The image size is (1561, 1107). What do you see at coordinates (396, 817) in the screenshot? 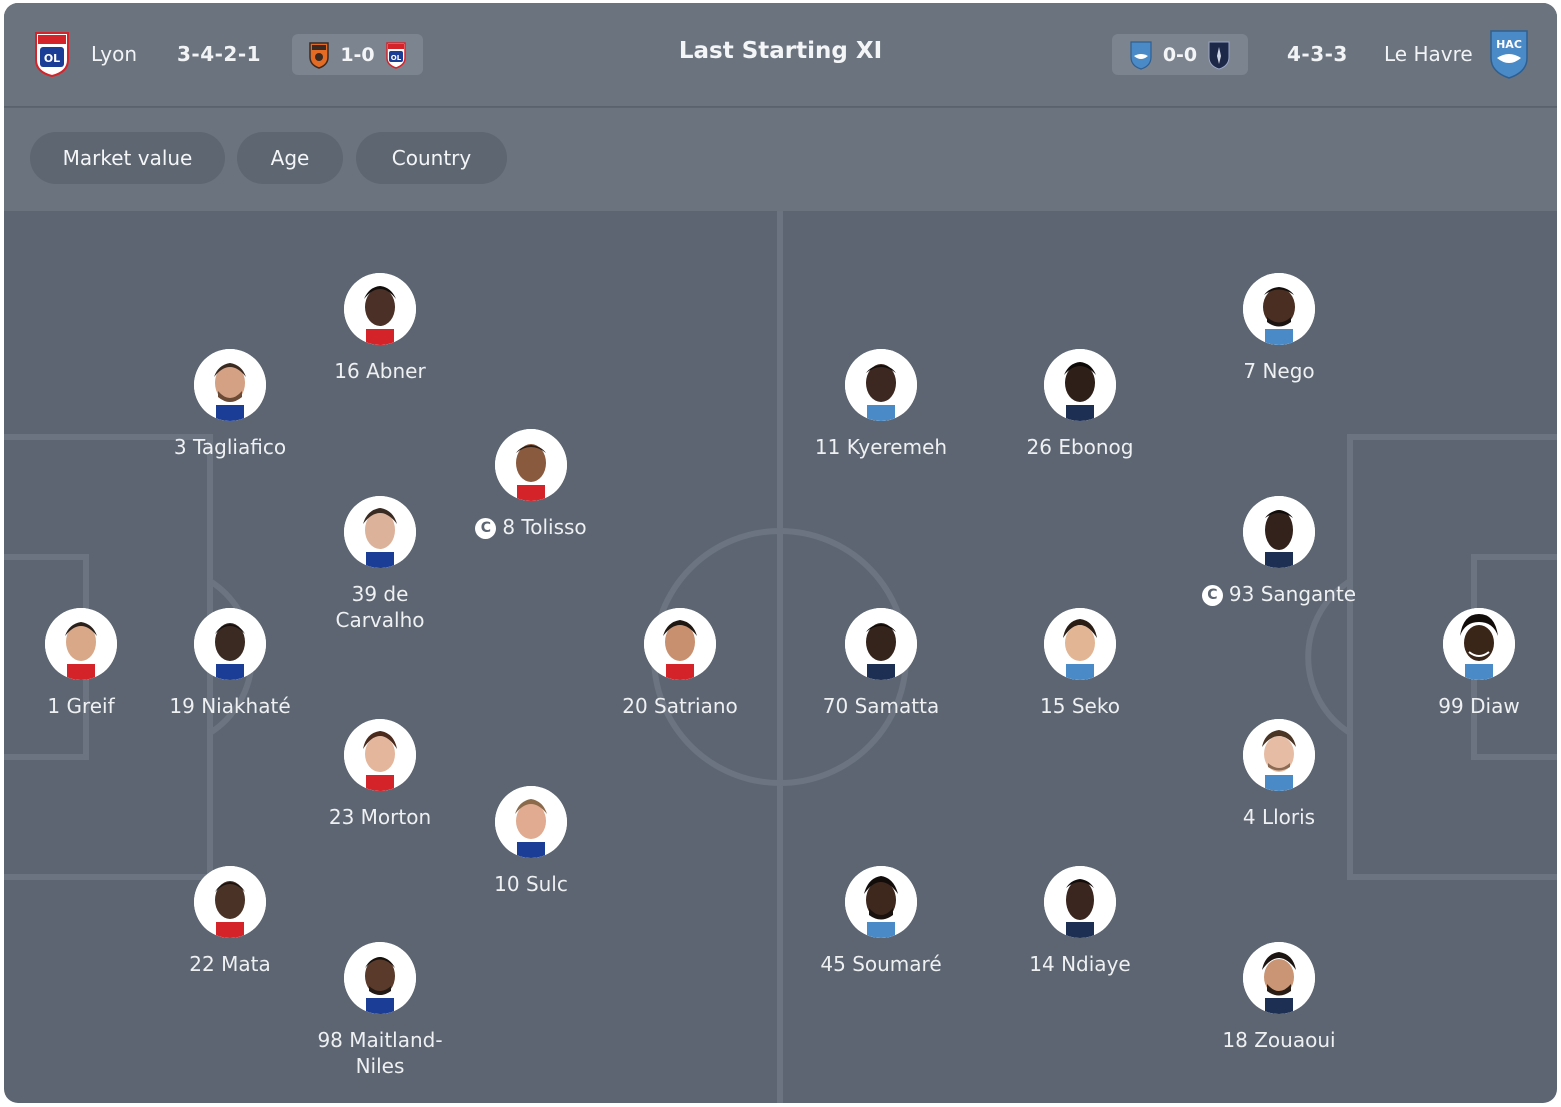
I see `player-name: Morton` at bounding box center [396, 817].